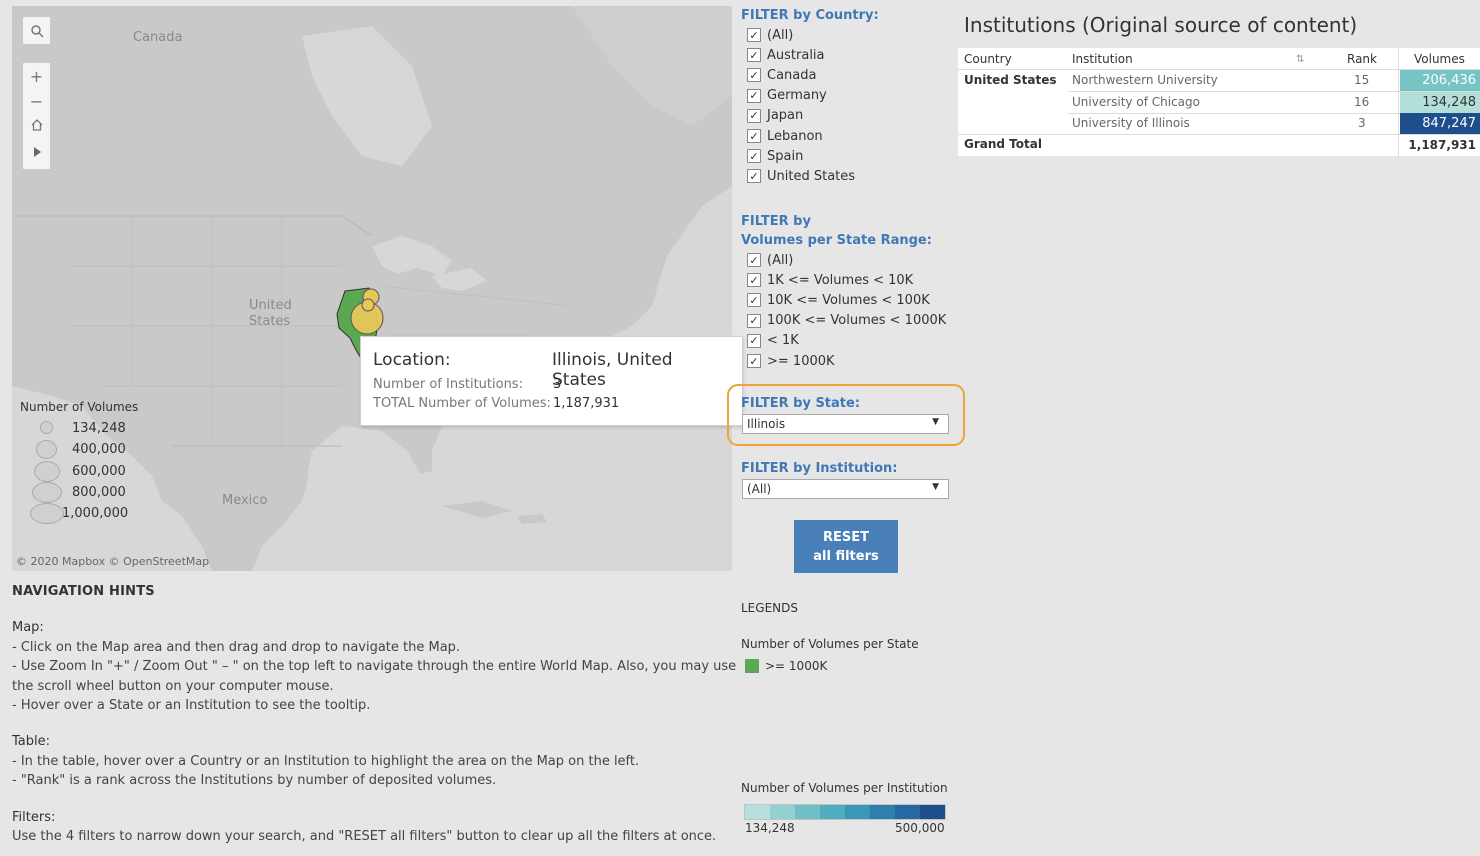 Image resolution: width=1480 pixels, height=856 pixels. What do you see at coordinates (1440, 80) in the screenshot?
I see `table-row-volumes: 206,436` at bounding box center [1440, 80].